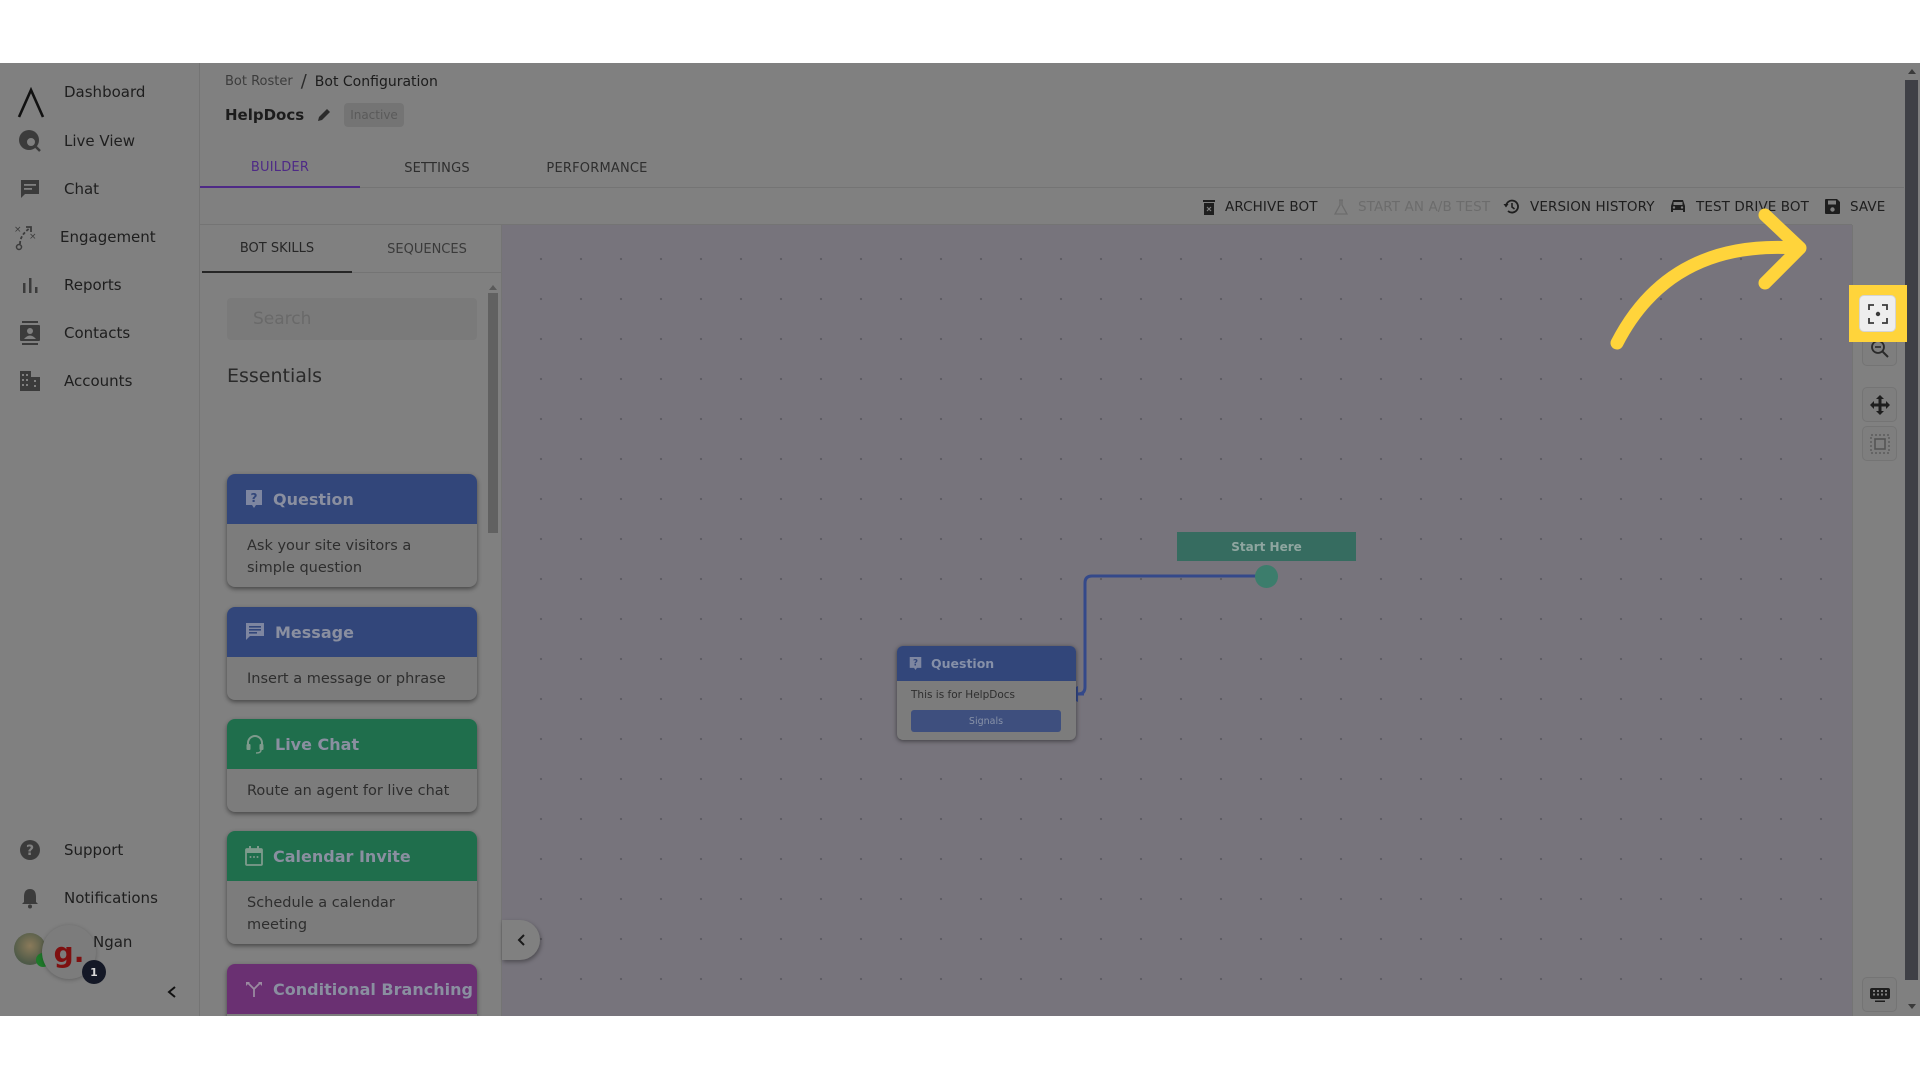  What do you see at coordinates (100, 237) in the screenshot?
I see `sidebar-item-engagement: × × Engagement` at bounding box center [100, 237].